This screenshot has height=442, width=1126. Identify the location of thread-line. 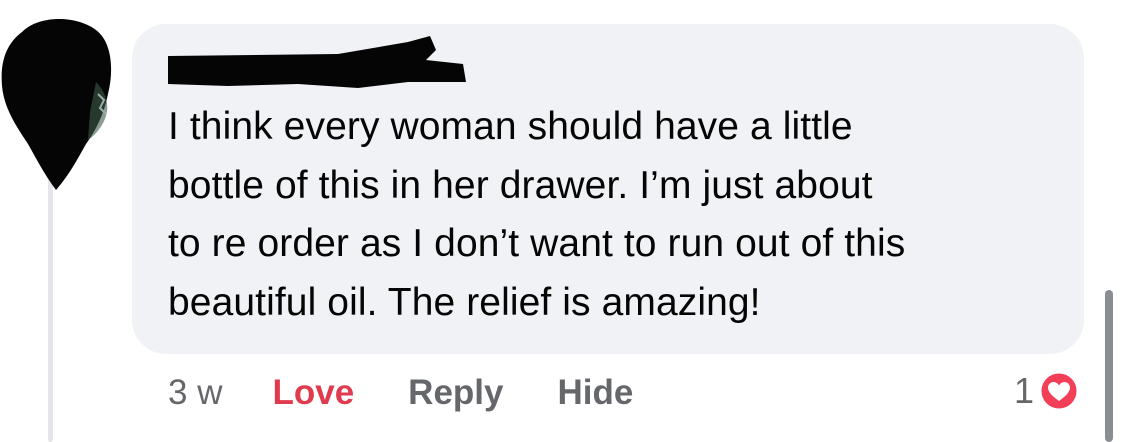
(50, 310).